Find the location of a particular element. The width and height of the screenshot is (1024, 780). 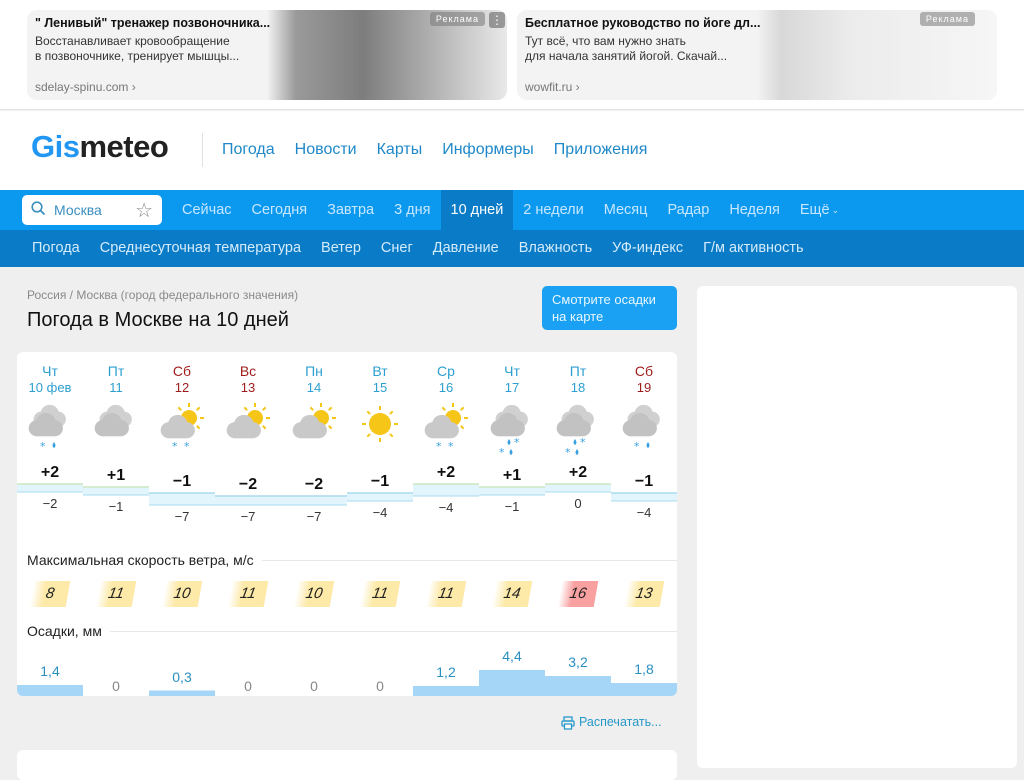

nav-informers: Информеры is located at coordinates (488, 150).